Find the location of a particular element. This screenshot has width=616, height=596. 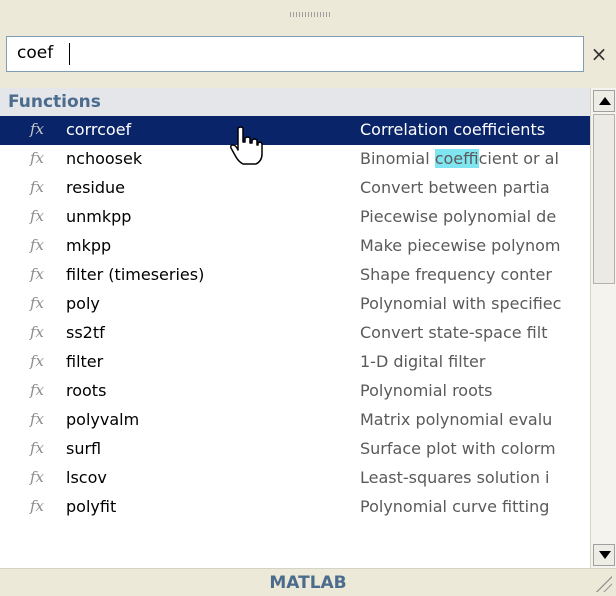

search-match-highlight: coef is located at coordinates (456, 158).